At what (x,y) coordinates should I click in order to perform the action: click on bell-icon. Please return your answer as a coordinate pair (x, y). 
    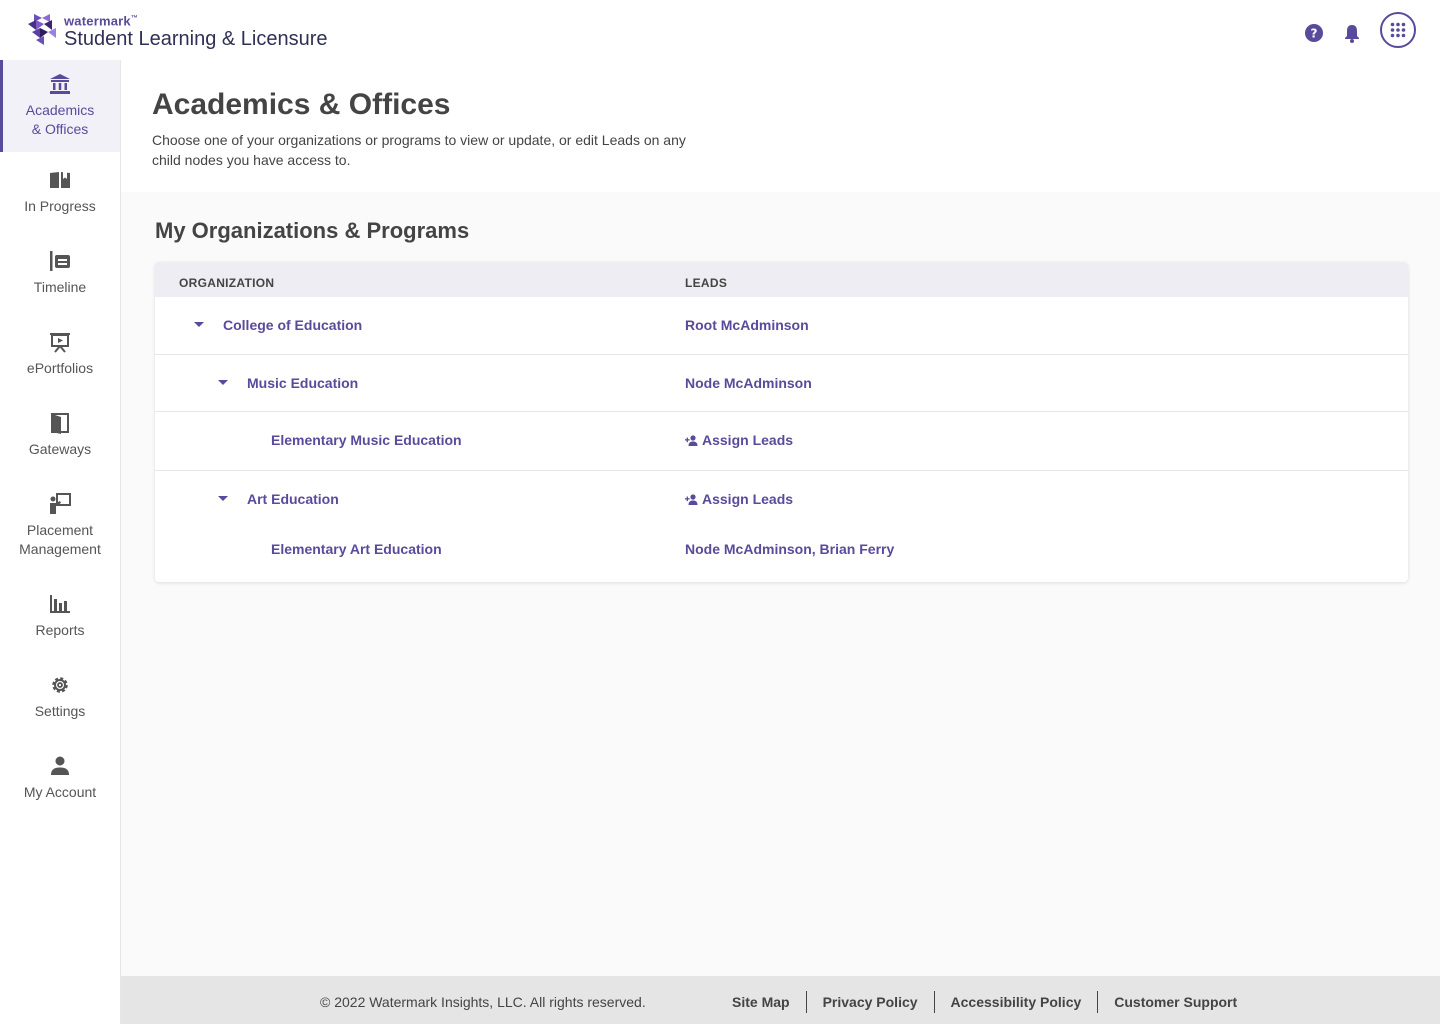
    Looking at the image, I should click on (1352, 33).